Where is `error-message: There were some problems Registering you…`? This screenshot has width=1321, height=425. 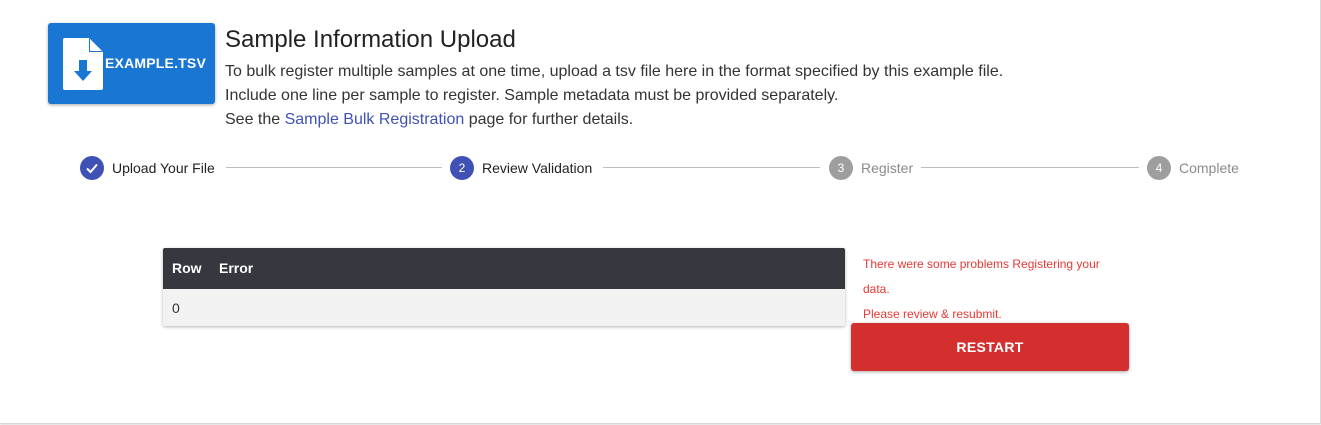
error-message: There were some problems Registering you… is located at coordinates (993, 289).